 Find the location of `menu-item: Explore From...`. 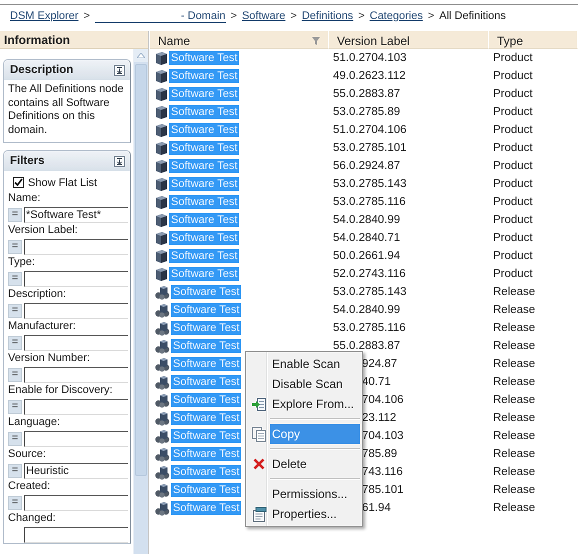

menu-item: Explore From... is located at coordinates (315, 404).